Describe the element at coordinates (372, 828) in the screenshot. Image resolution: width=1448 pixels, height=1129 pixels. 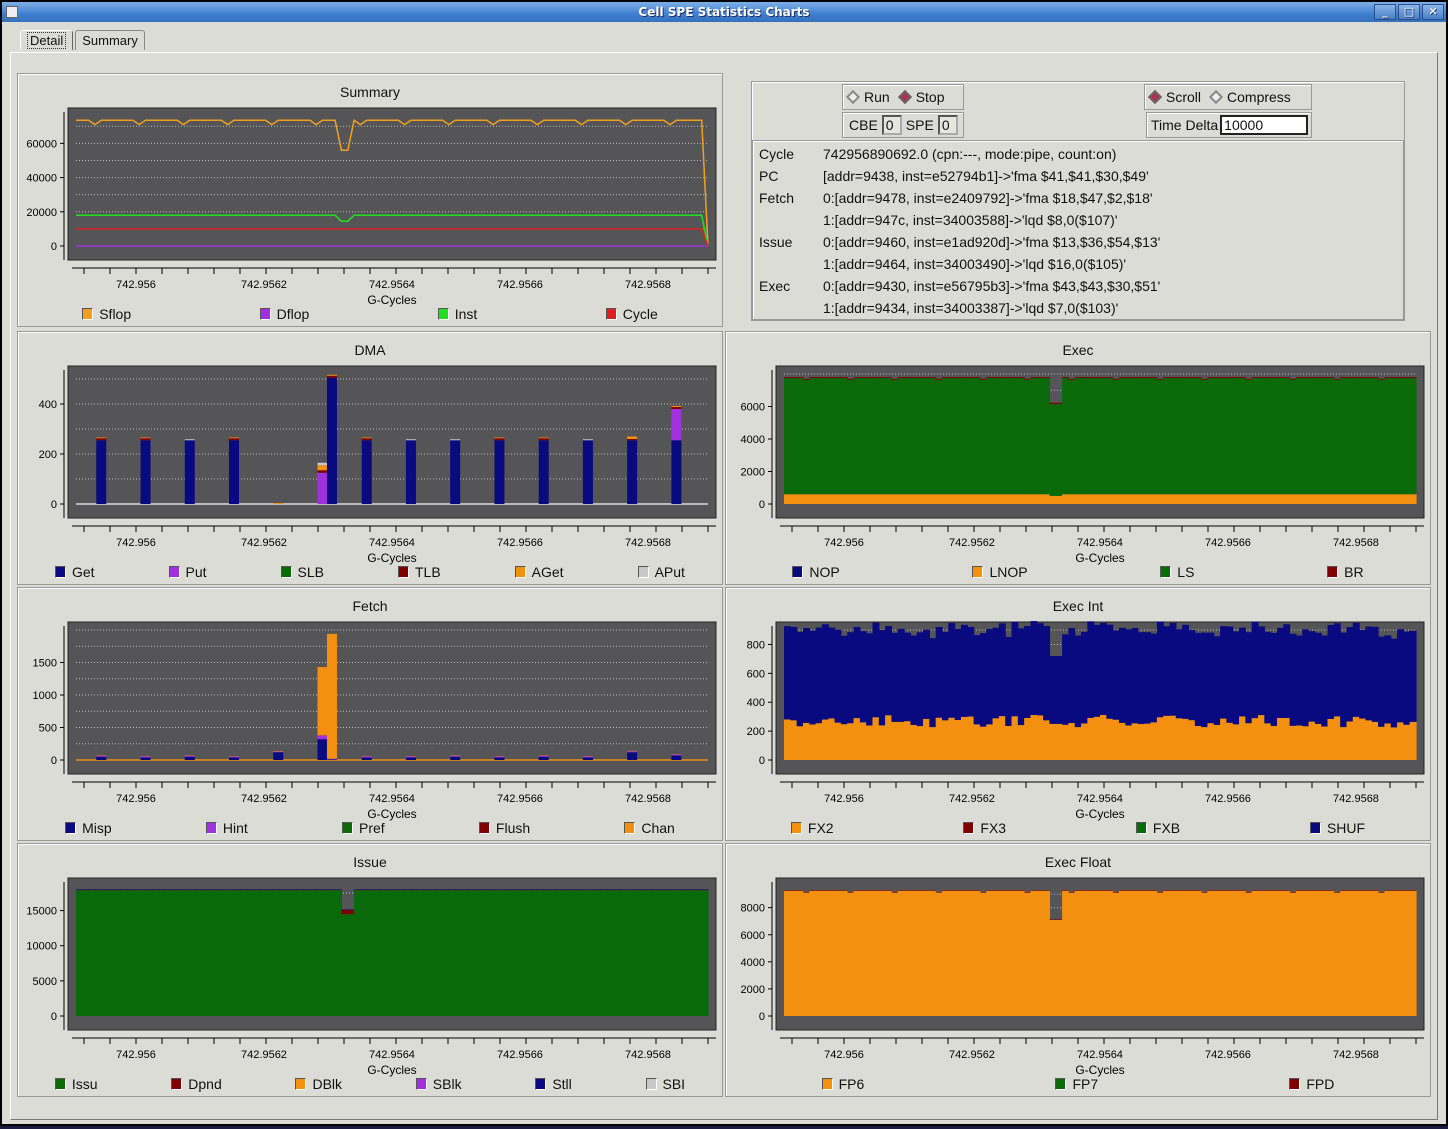
I see `legend-label: Pref` at that location.